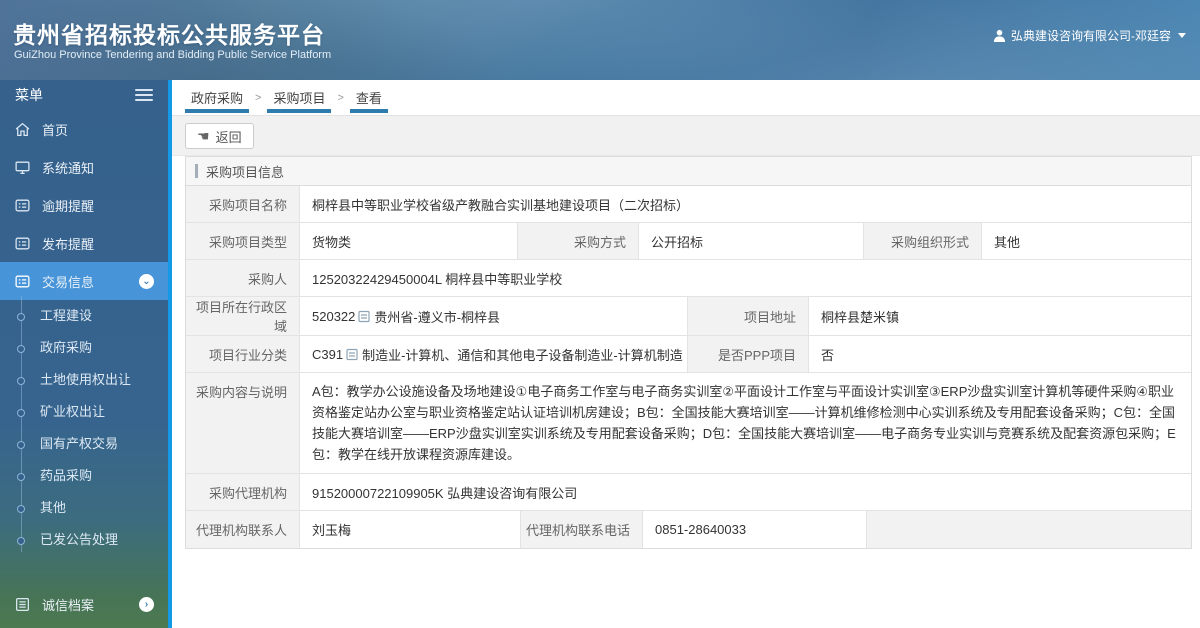 The height and width of the screenshot is (628, 1200). Describe the element at coordinates (245, 172) in the screenshot. I see `panel-title: 采购项目信息` at that location.